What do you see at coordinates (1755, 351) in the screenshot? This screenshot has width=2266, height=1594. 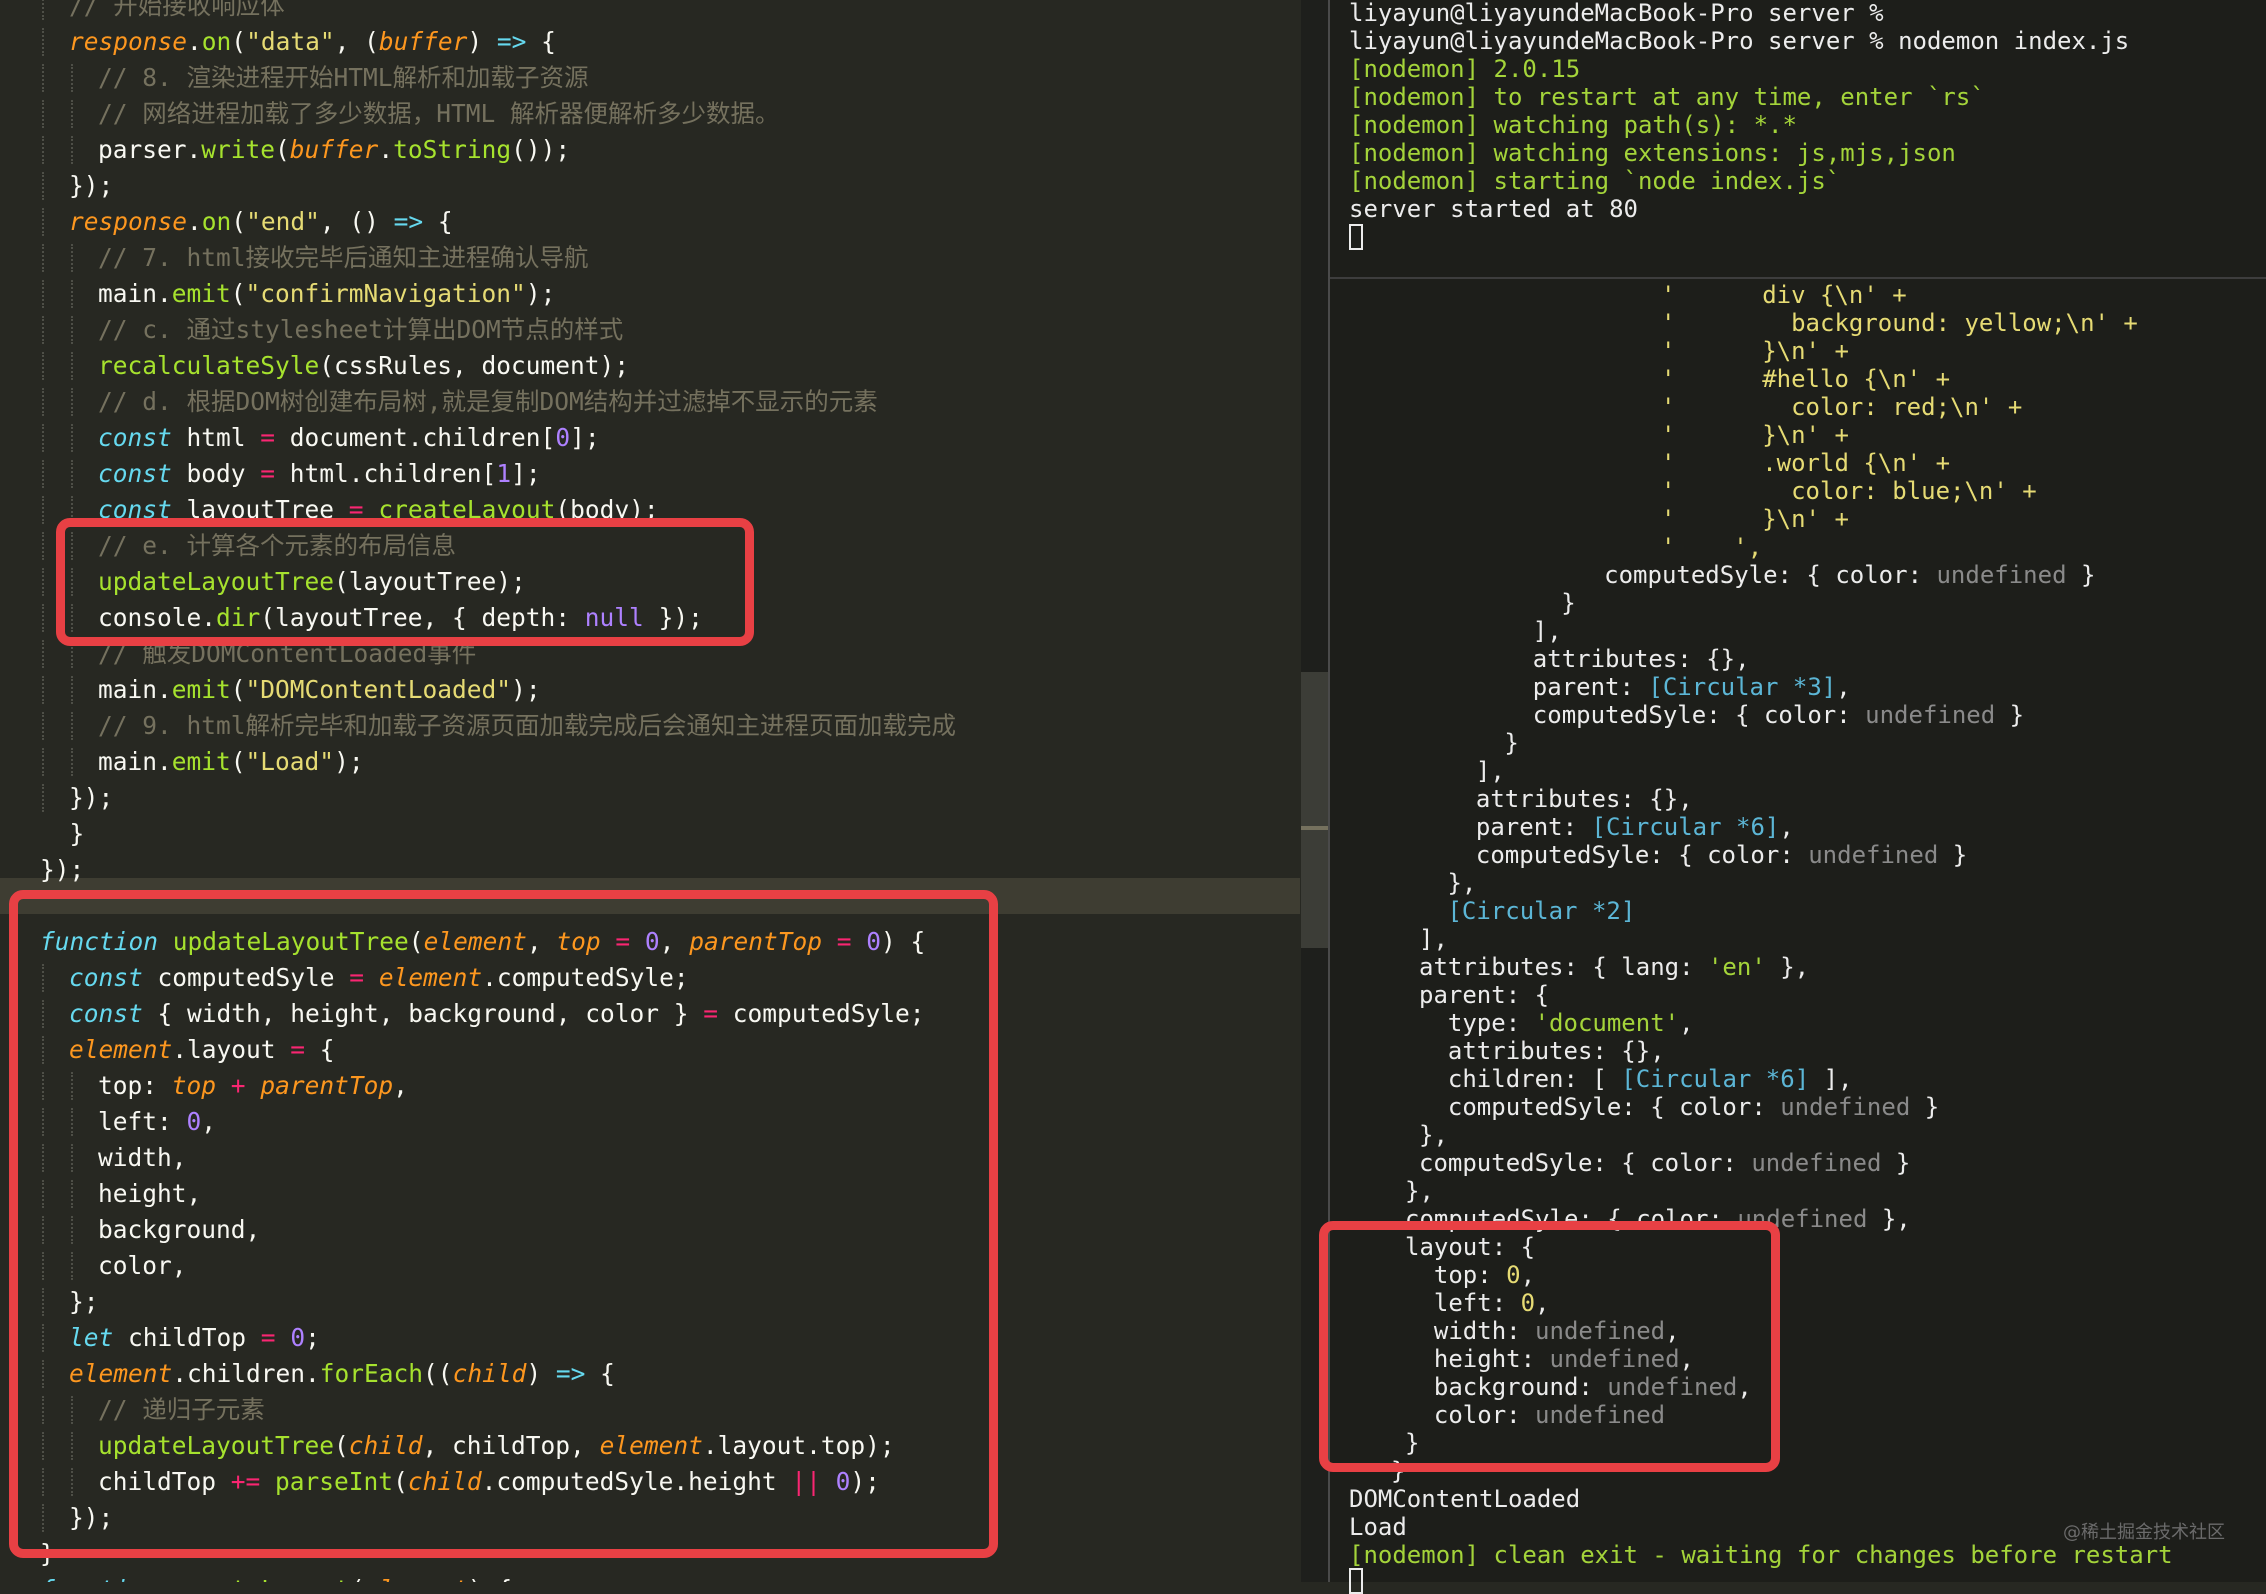 I see `code-token: ' }\n' +` at bounding box center [1755, 351].